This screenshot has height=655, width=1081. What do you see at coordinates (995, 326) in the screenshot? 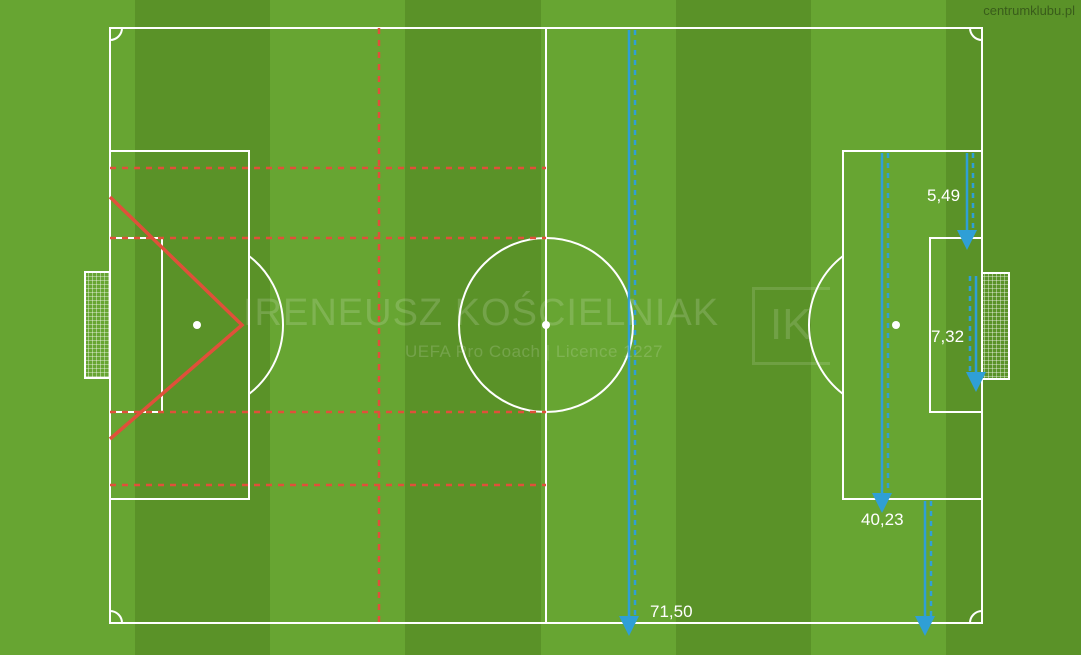
I see `right-goal` at bounding box center [995, 326].